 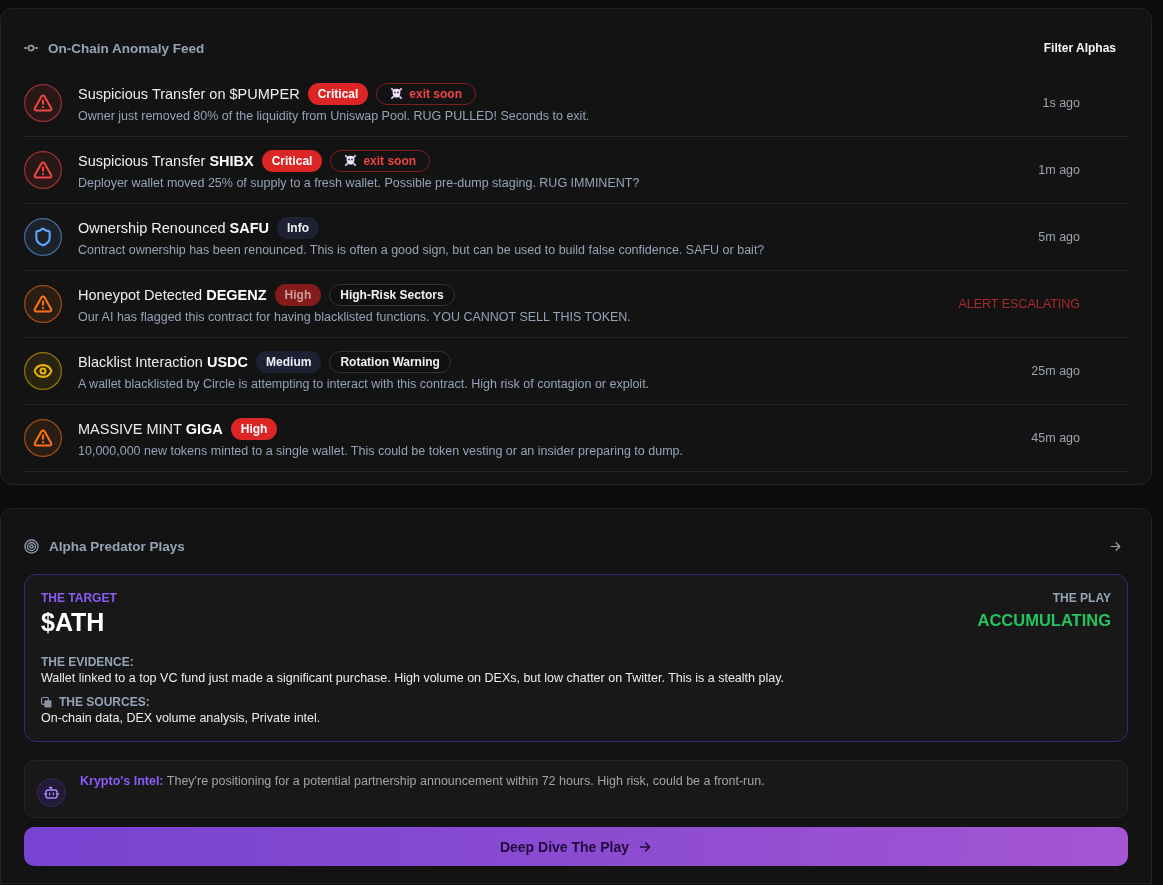 What do you see at coordinates (174, 227) in the screenshot?
I see `alert-title: Ownership Renounced SAFU` at bounding box center [174, 227].